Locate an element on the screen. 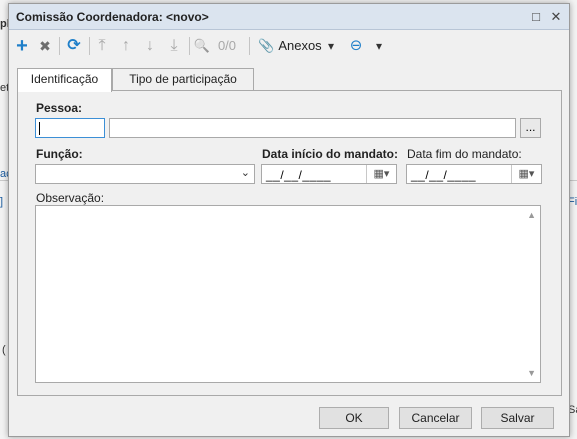  attachments-button: Anexos is located at coordinates (300, 46).